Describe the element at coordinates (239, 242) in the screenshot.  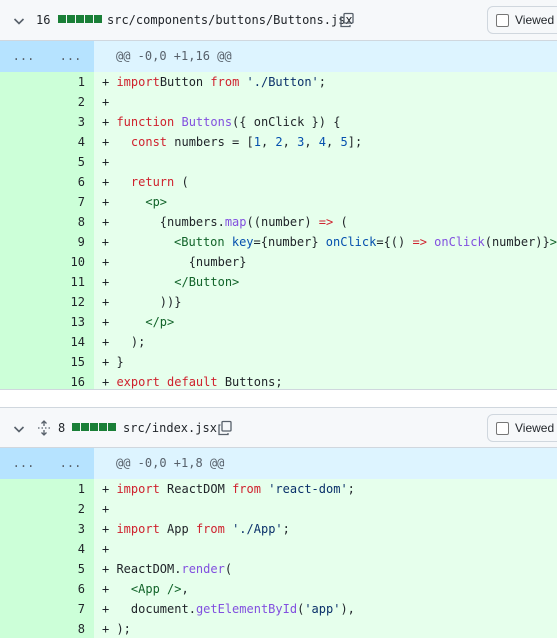
I see `code-token: key` at that location.